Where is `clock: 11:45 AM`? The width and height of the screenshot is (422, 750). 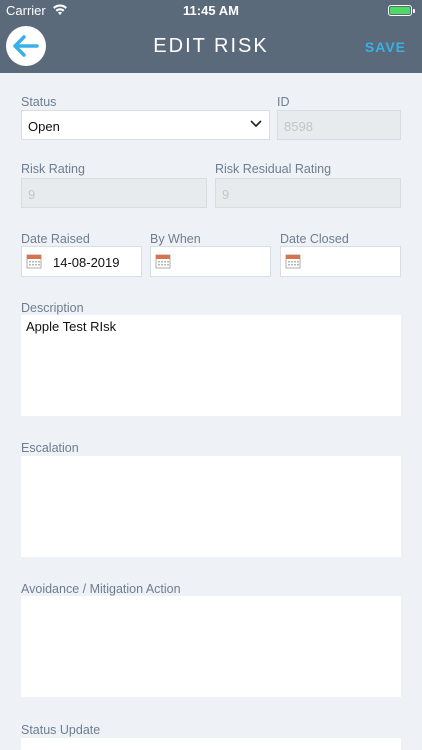
clock: 11:45 AM is located at coordinates (211, 10).